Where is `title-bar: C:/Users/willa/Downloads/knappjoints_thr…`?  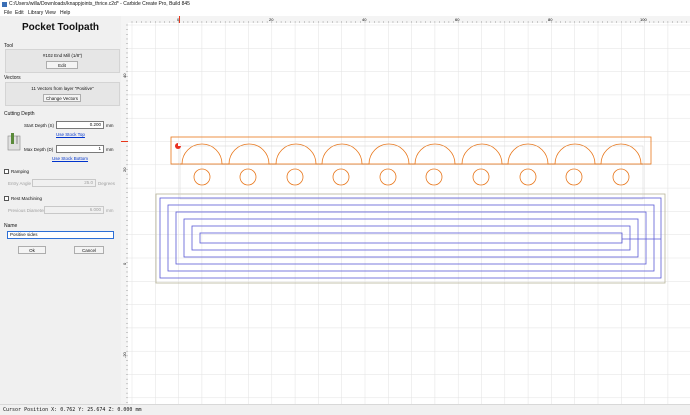
title-bar: C:/Users/willa/Downloads/knappjoints_thr… is located at coordinates (345, 4).